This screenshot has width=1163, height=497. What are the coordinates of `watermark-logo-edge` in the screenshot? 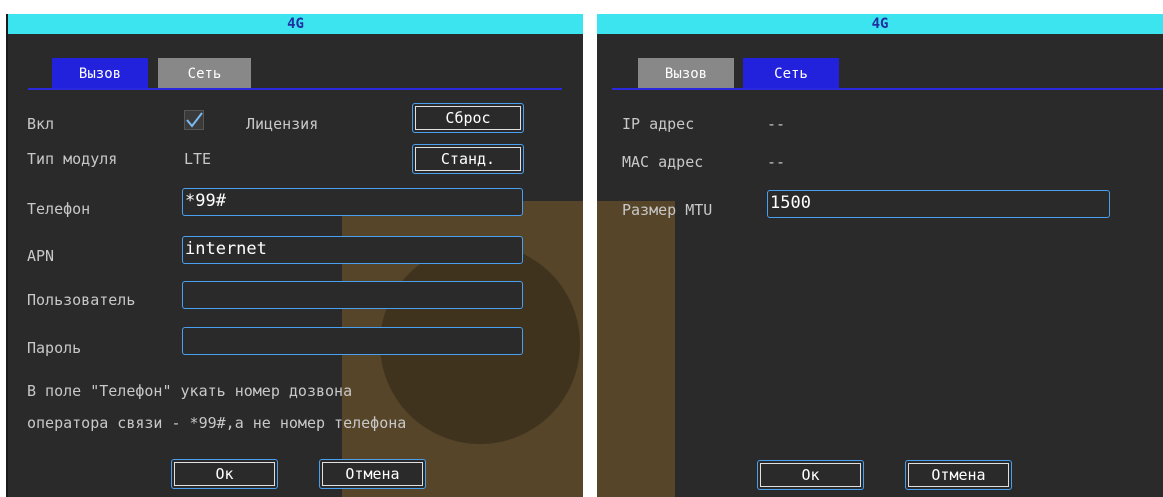 It's located at (636, 349).